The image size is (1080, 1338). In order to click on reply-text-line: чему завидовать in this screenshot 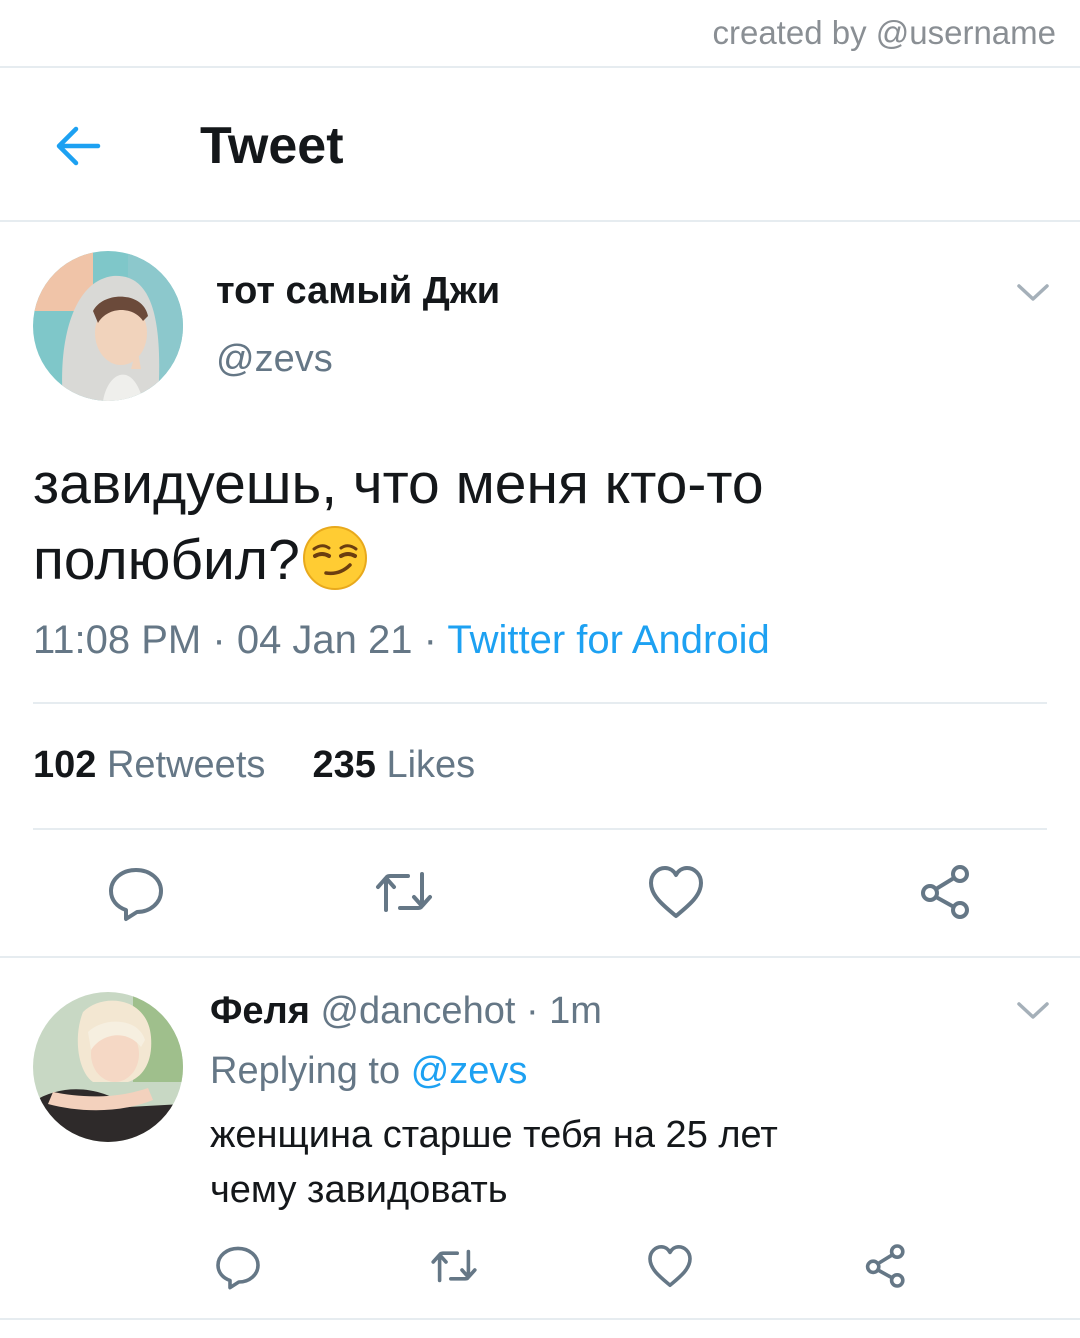, I will do `click(359, 1190)`.